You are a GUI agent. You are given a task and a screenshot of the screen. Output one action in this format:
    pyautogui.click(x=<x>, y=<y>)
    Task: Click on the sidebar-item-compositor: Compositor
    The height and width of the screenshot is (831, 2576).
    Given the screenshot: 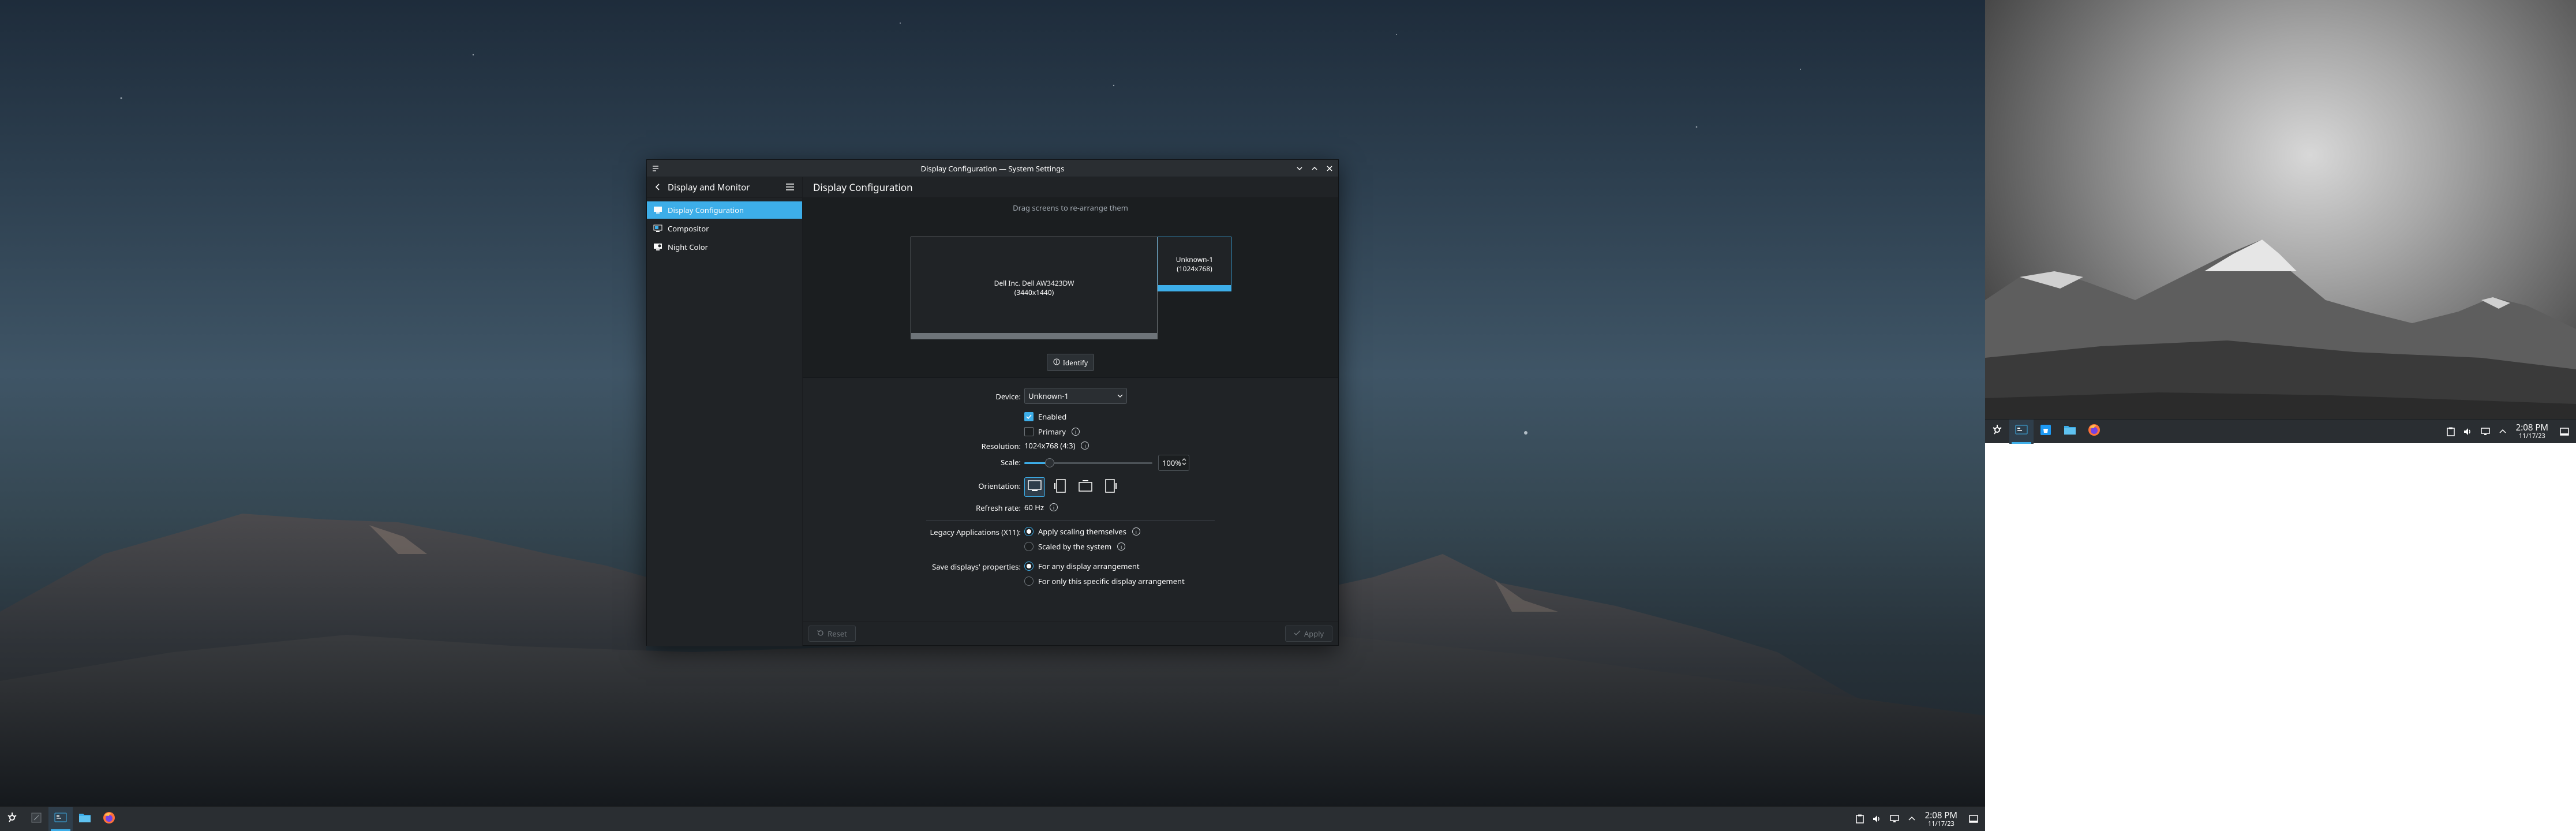 What is the action you would take?
    pyautogui.click(x=724, y=228)
    